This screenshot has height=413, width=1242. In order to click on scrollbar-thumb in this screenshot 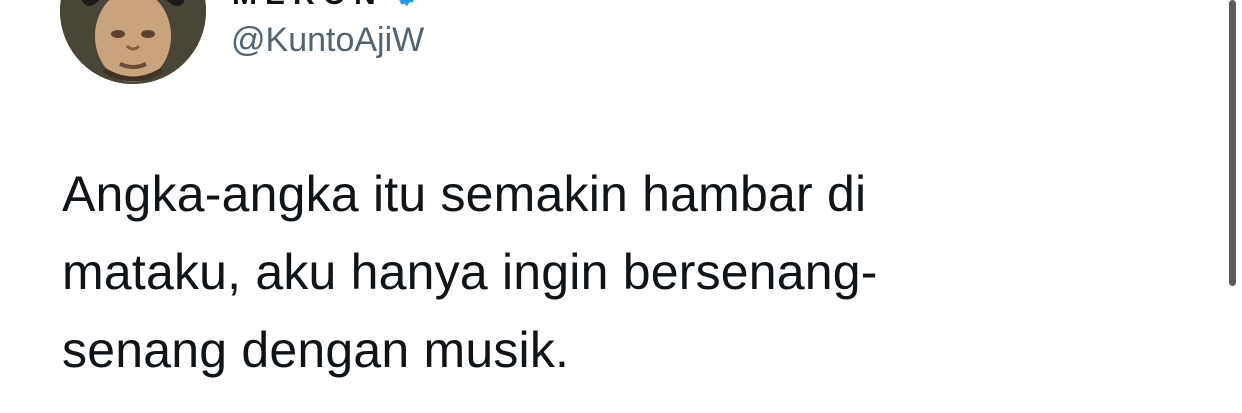, I will do `click(1232, 143)`.